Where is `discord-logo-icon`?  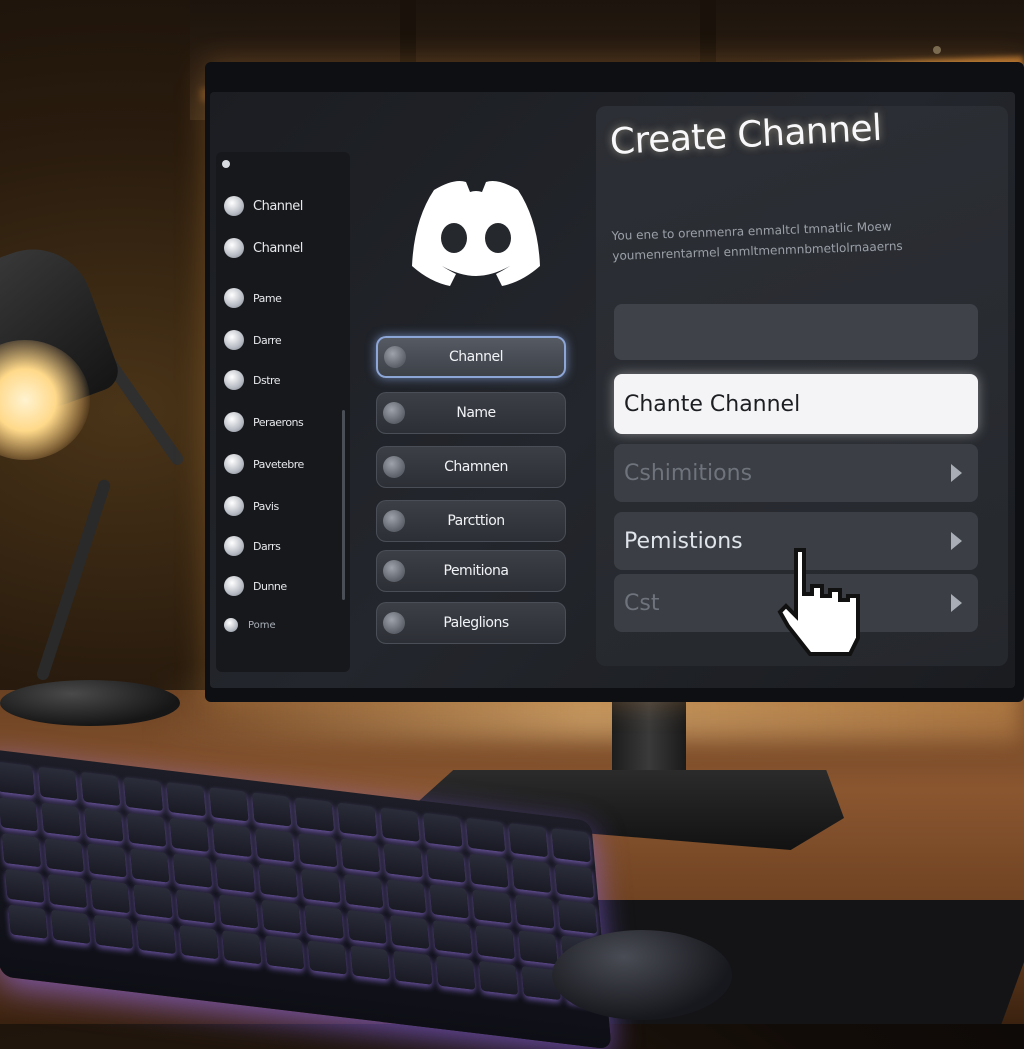
discord-logo-icon is located at coordinates (476, 233).